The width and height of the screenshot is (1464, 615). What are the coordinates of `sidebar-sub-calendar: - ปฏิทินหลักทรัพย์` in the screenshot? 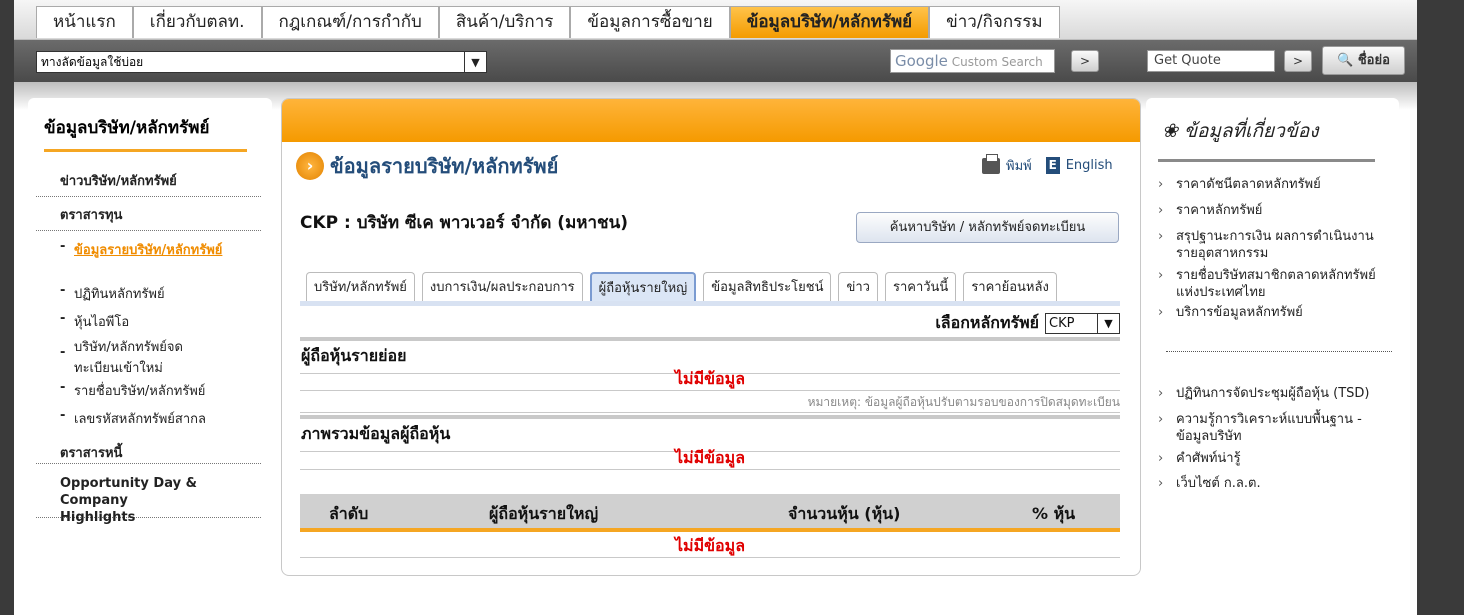 It's located at (155, 293).